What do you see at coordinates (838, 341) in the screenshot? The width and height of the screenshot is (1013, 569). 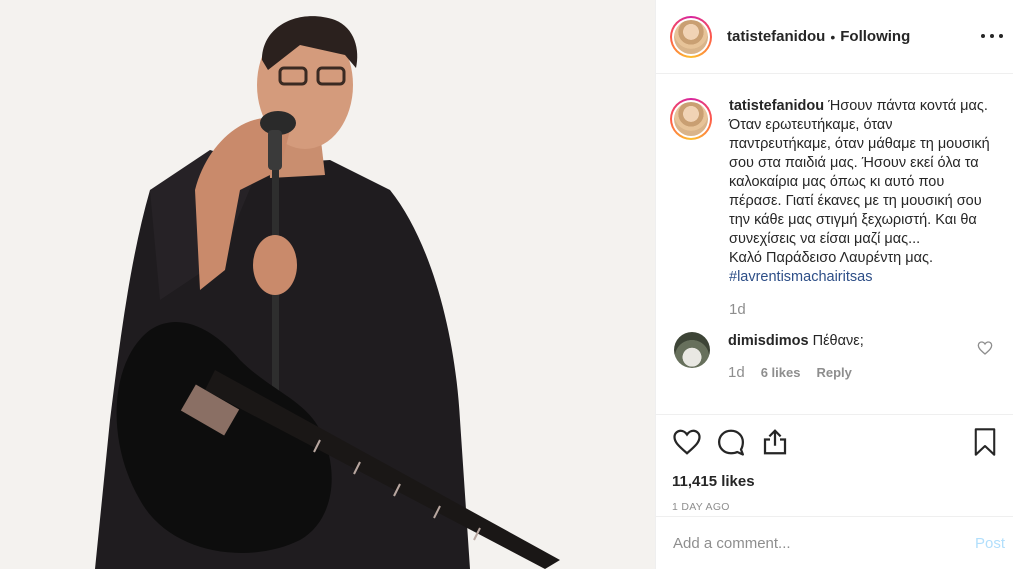 I see `comment-text: Πέθανε;` at bounding box center [838, 341].